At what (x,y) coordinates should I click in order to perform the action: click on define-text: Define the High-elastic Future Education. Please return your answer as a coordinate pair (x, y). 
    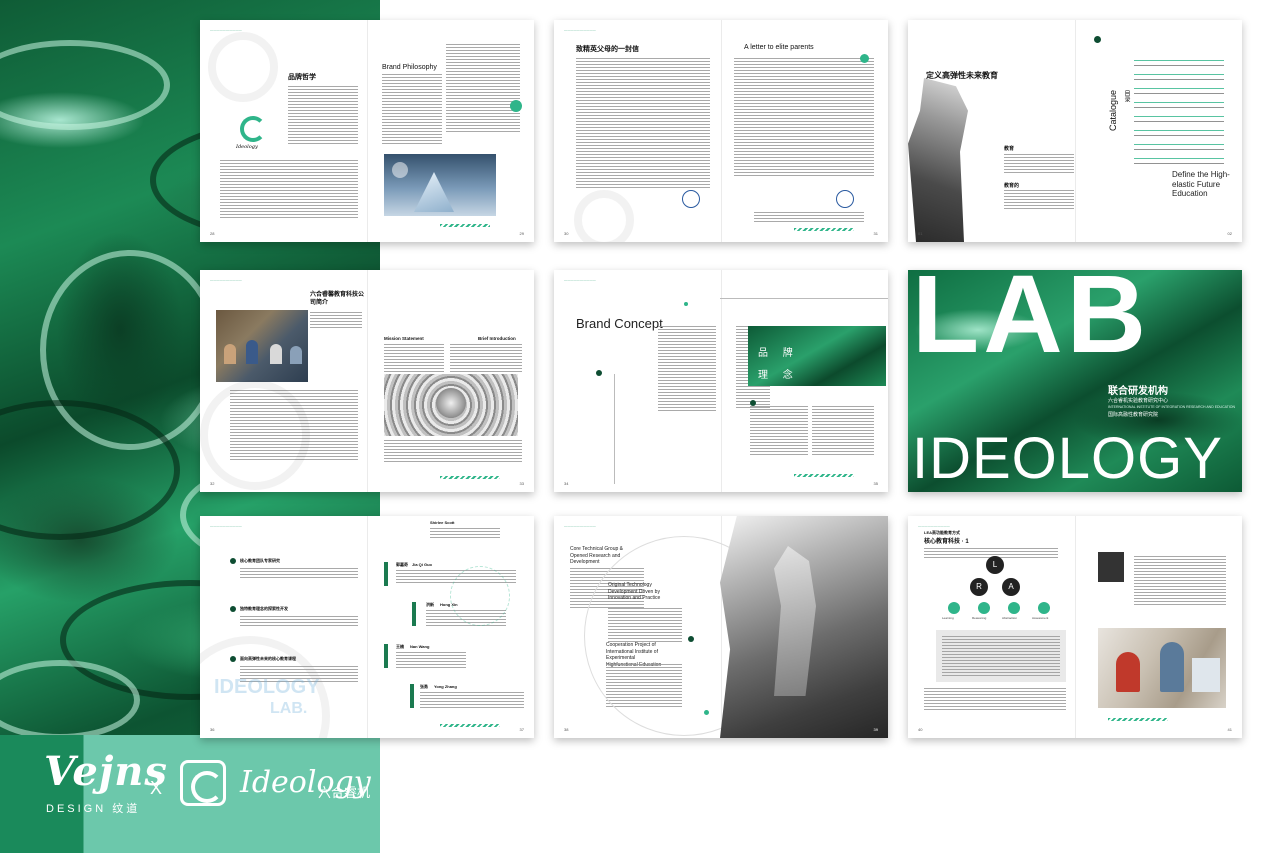
    Looking at the image, I should click on (1201, 184).